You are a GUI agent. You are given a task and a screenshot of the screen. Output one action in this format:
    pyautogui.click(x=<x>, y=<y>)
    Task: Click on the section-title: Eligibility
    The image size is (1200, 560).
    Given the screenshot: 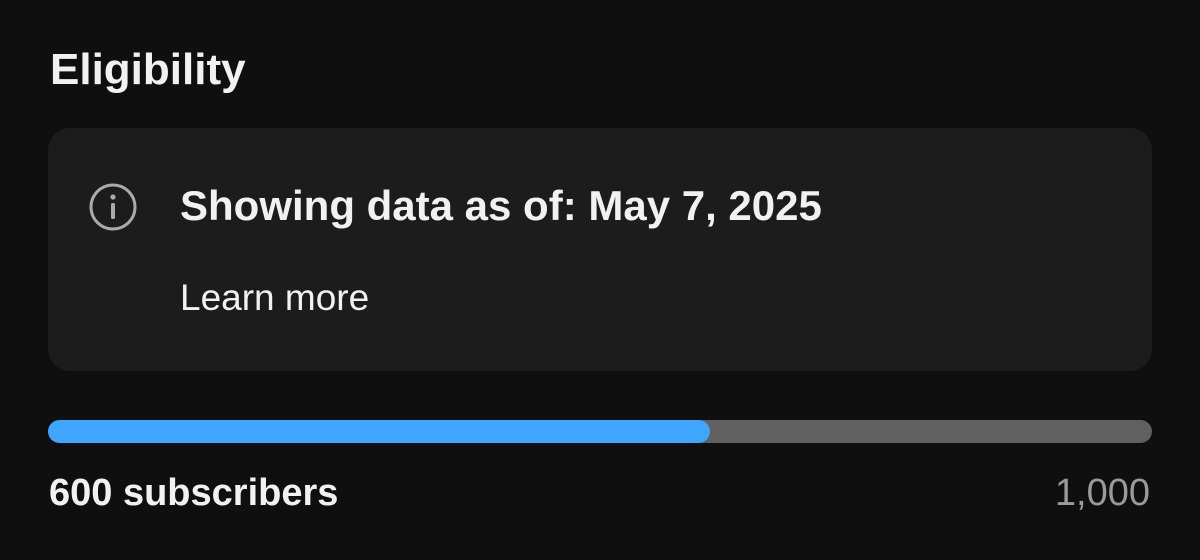 What is the action you would take?
    pyautogui.click(x=148, y=69)
    